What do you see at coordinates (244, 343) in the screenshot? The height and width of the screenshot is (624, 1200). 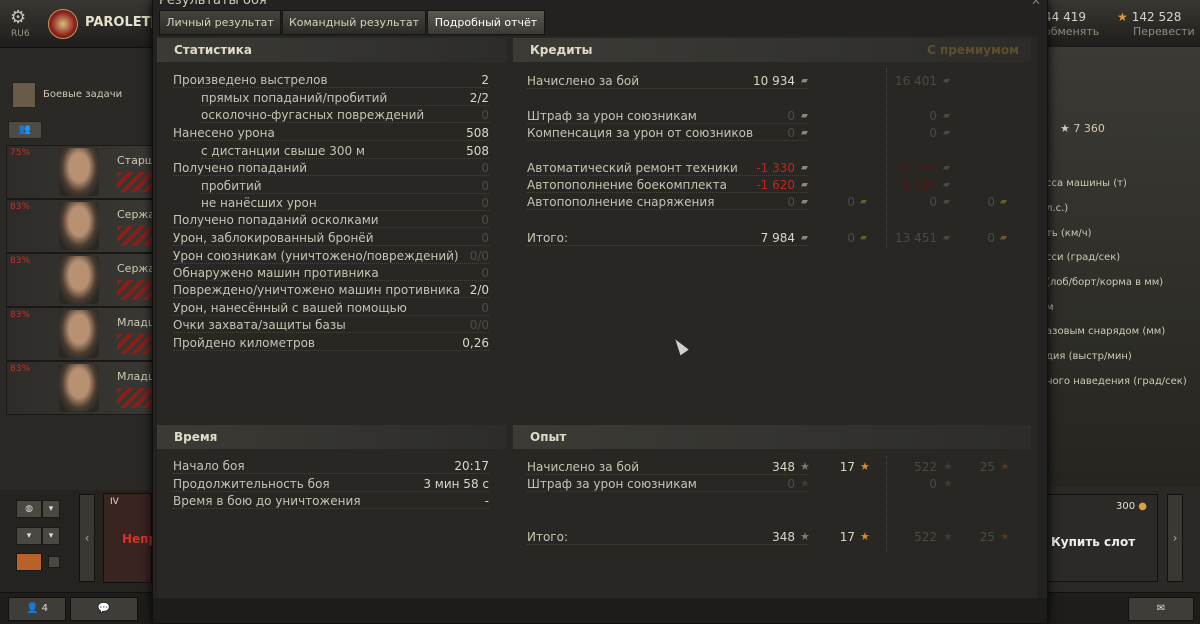 I see `stat-label: Пройдено километров` at bounding box center [244, 343].